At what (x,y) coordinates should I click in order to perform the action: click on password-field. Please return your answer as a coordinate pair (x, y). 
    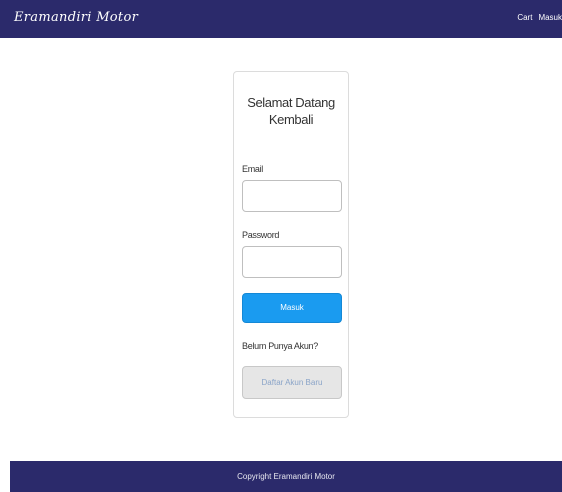
    Looking at the image, I should click on (292, 262).